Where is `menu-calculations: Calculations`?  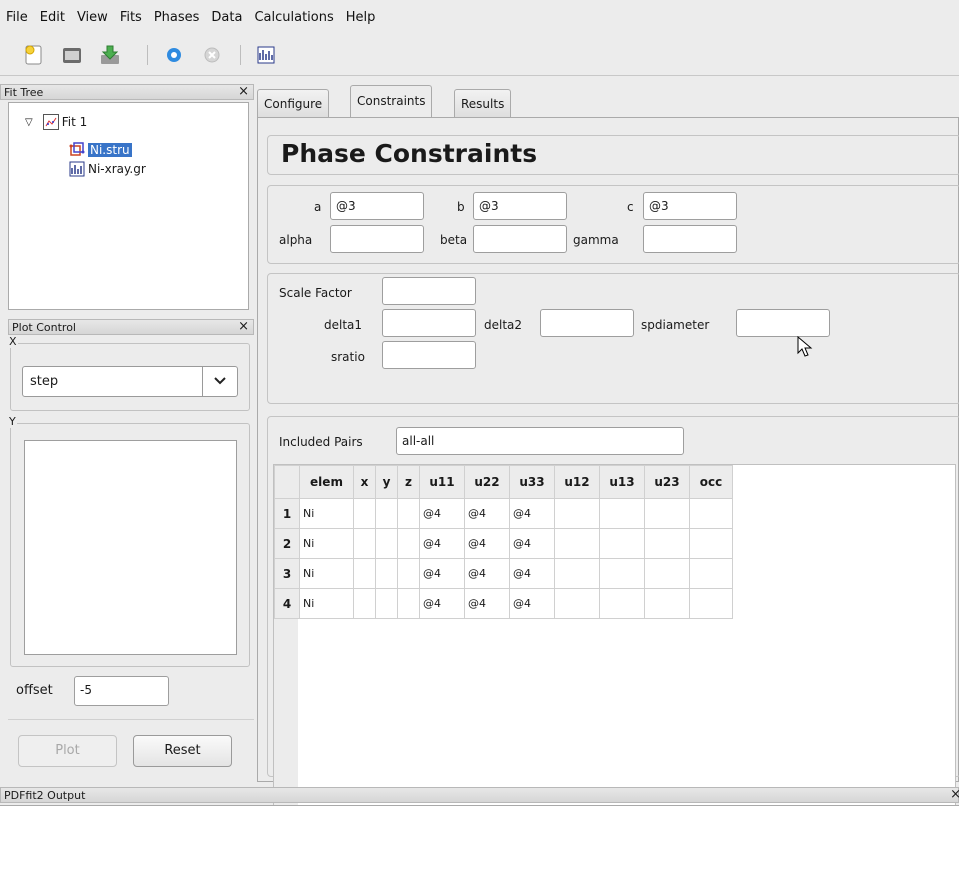 menu-calculations: Calculations is located at coordinates (293, 17).